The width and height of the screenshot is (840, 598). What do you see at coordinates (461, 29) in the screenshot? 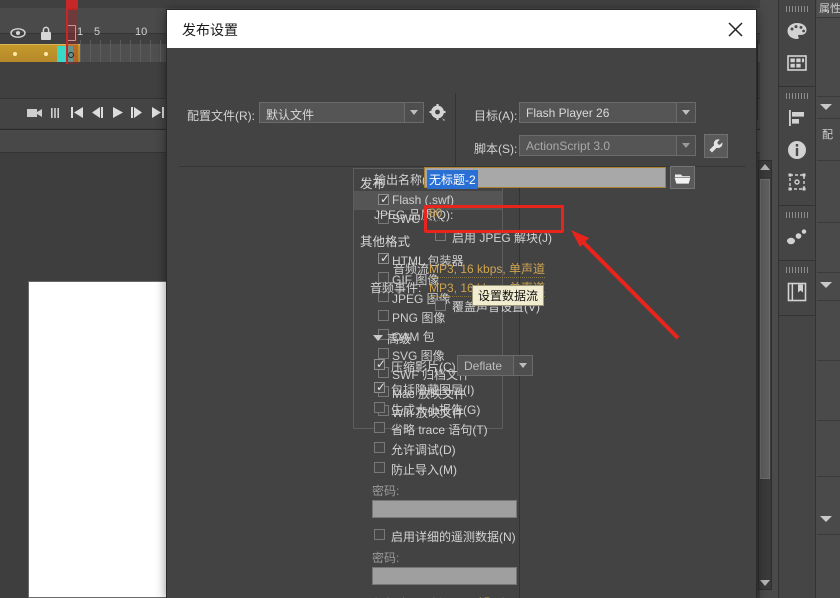
I see `dialog-titlebar: 发布设置` at bounding box center [461, 29].